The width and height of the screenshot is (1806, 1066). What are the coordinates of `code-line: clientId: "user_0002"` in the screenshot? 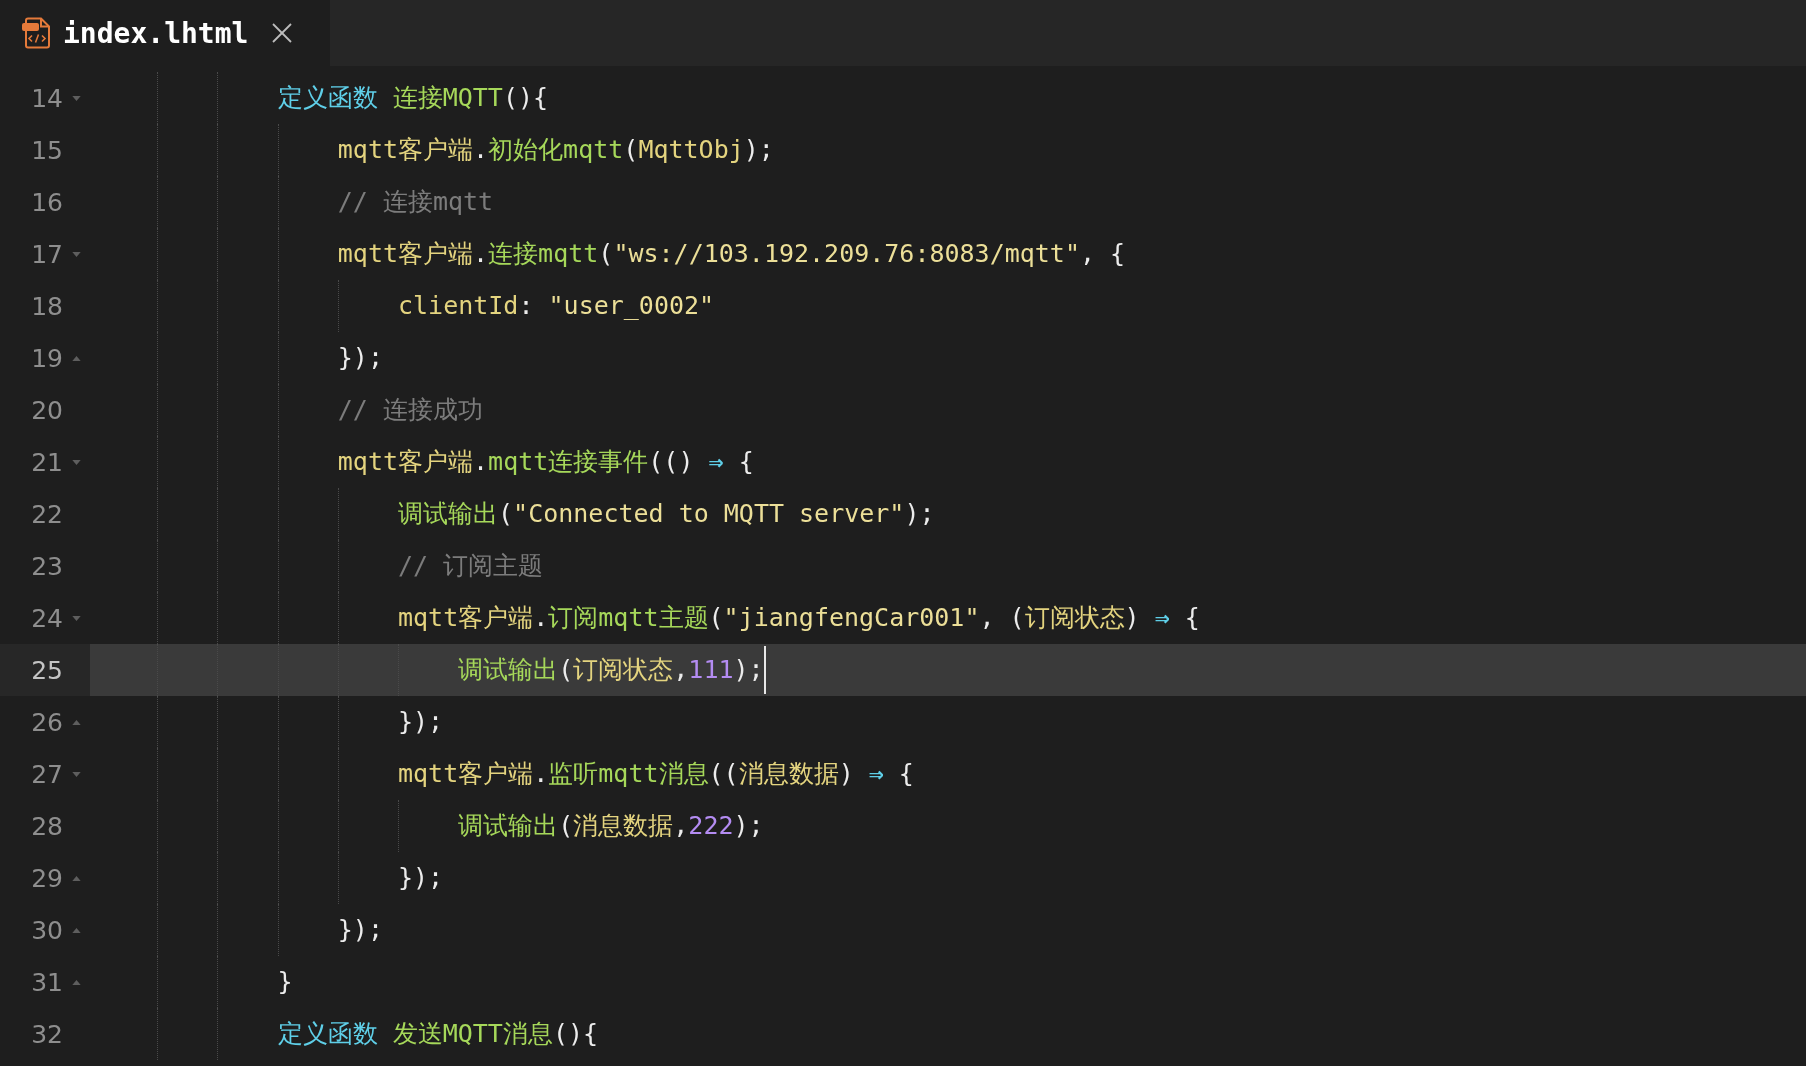 It's located at (556, 305).